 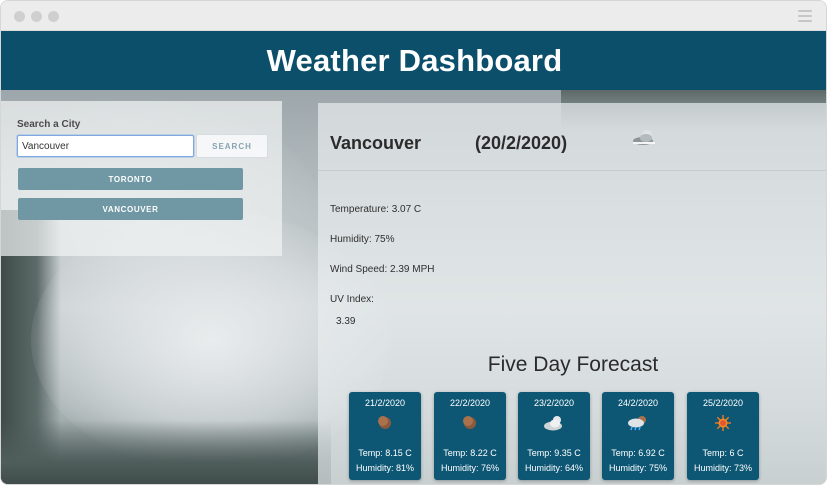 I want to click on current-weather-header: Vancouver (20/2/2020), so click(x=572, y=137).